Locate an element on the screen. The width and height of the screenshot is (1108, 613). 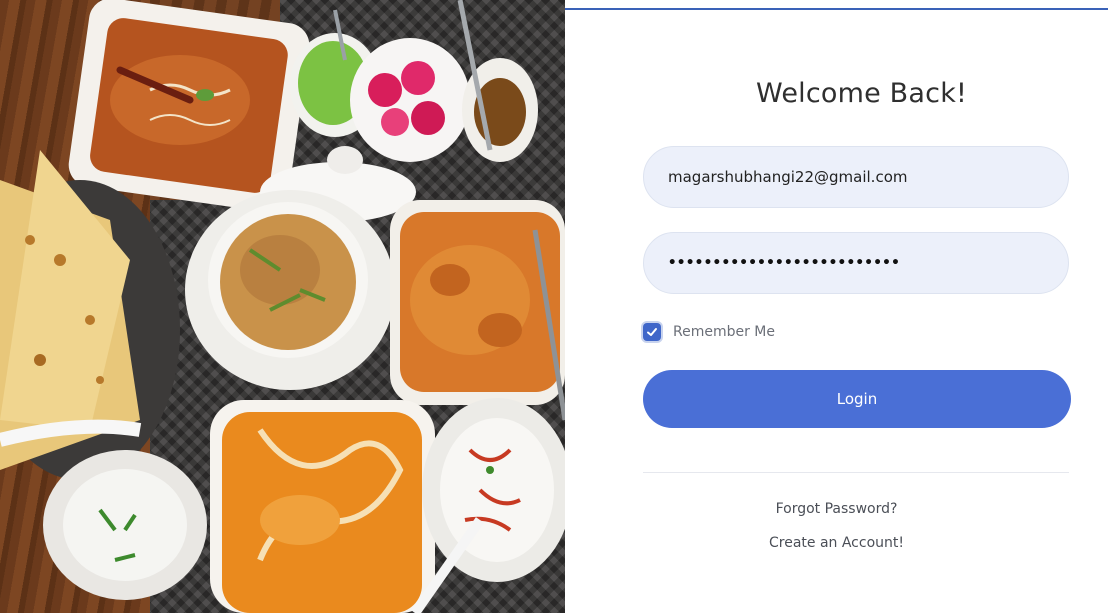
email-value: magarshubhangi22@gmail.com is located at coordinates (788, 177).